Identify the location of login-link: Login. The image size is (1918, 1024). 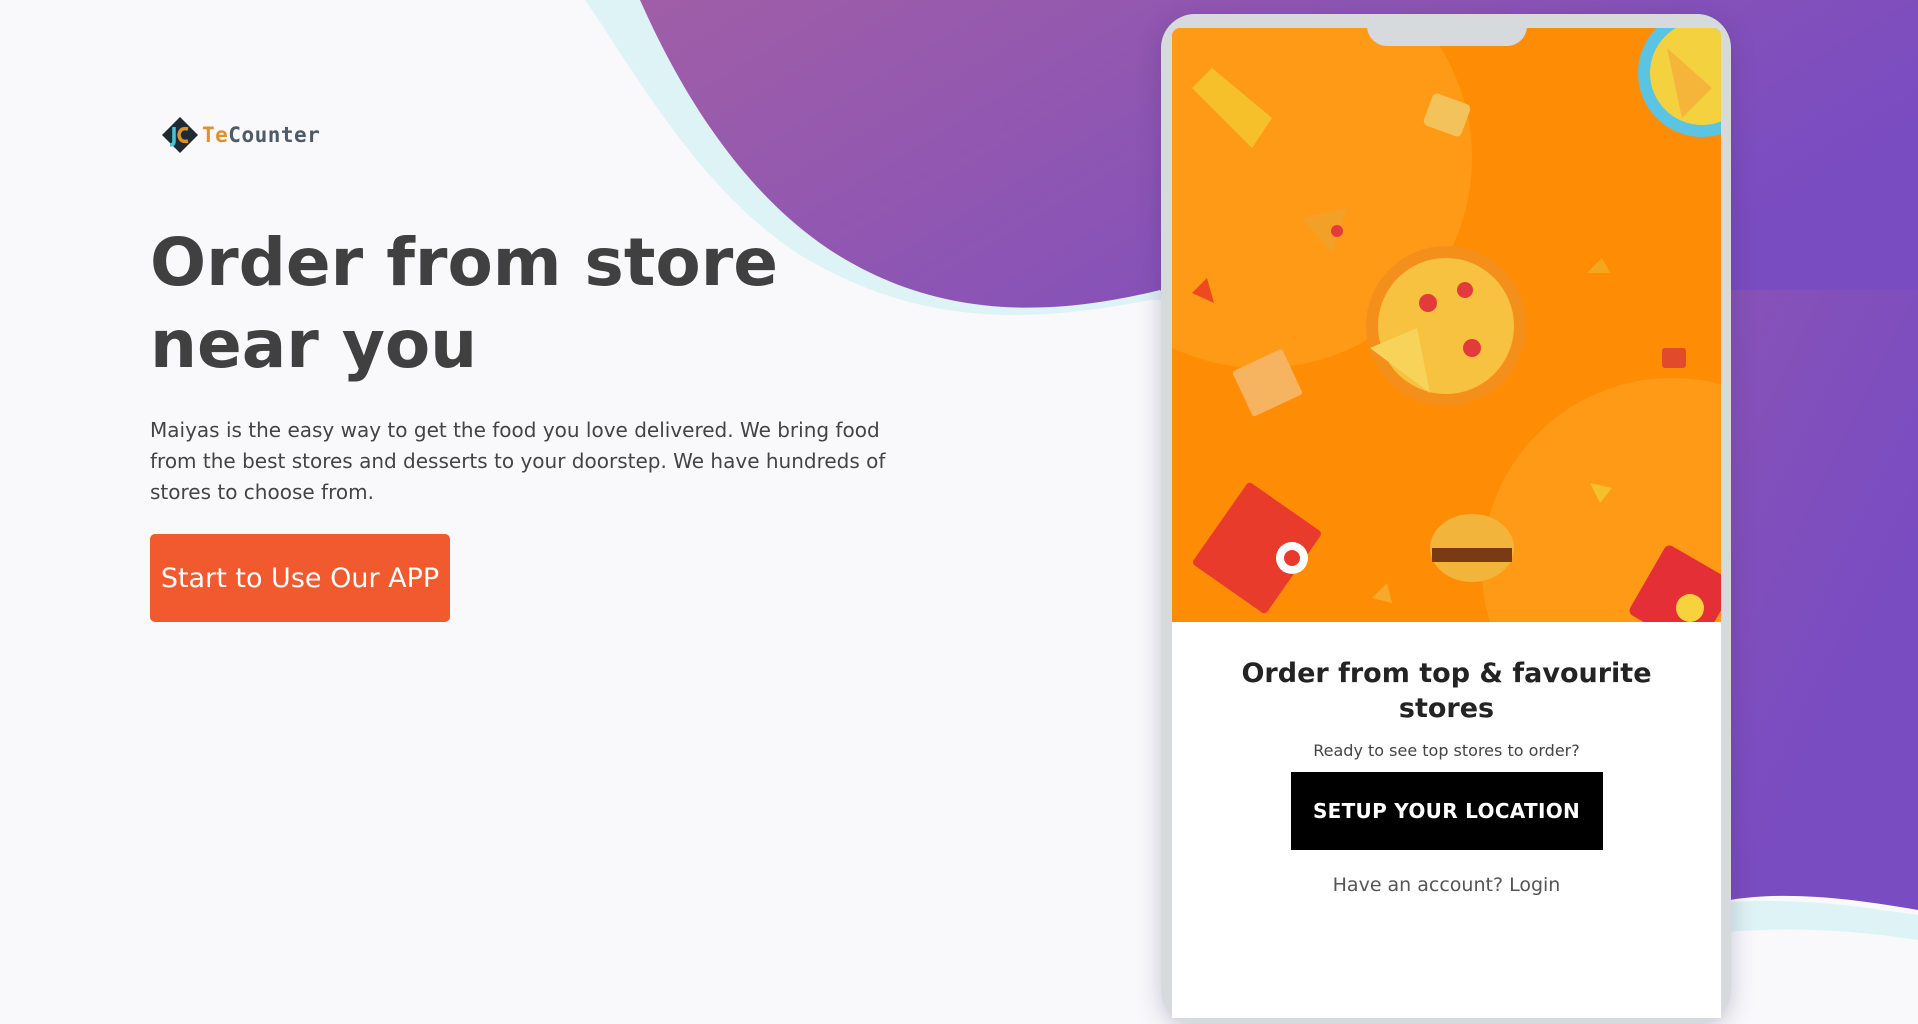
(1534, 885).